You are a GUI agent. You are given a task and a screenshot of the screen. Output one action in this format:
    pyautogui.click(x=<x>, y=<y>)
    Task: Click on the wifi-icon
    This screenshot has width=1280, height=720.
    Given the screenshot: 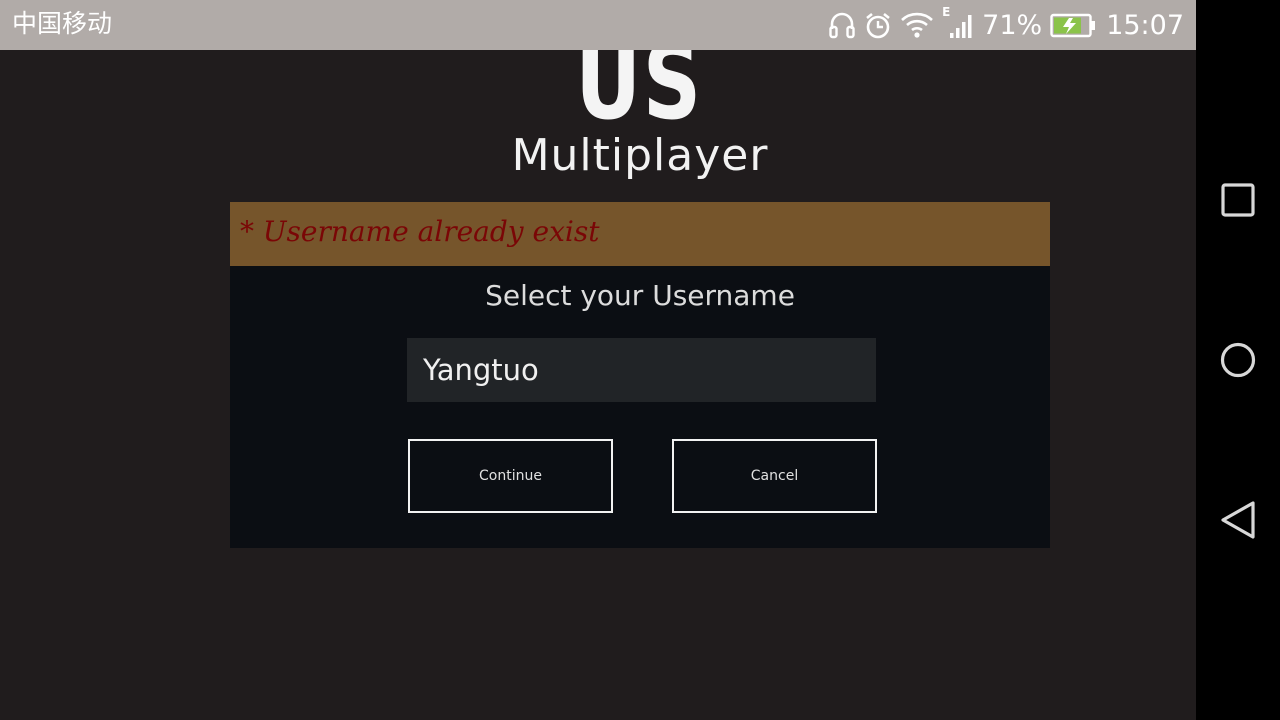 What is the action you would take?
    pyautogui.click(x=917, y=25)
    